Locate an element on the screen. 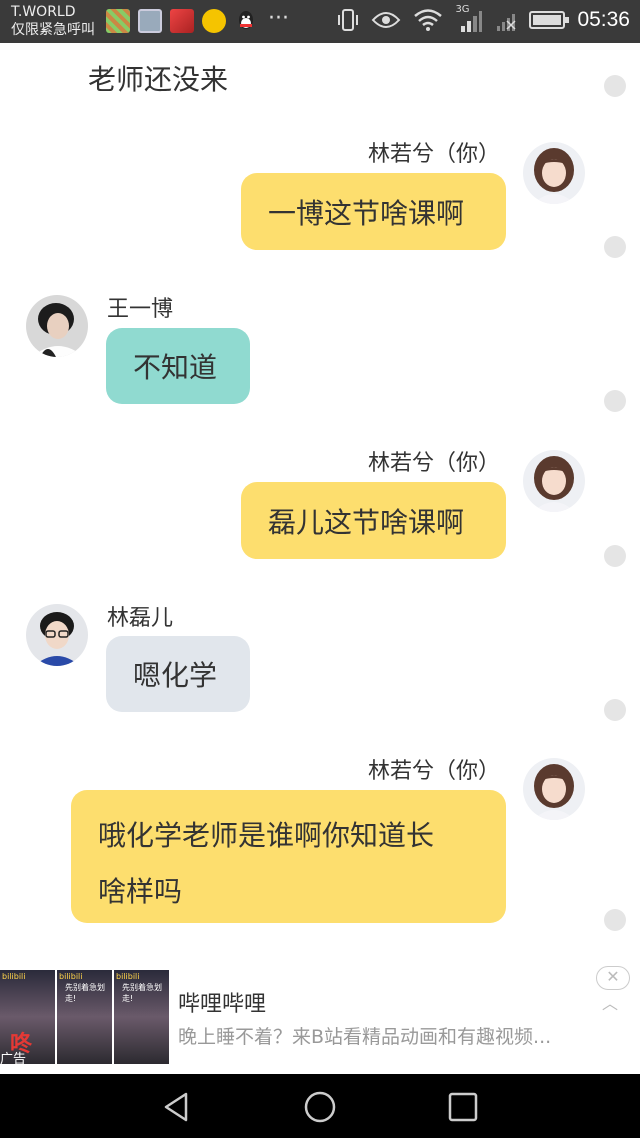 This screenshot has height=1138, width=640. clock: 05:36 is located at coordinates (603, 19).